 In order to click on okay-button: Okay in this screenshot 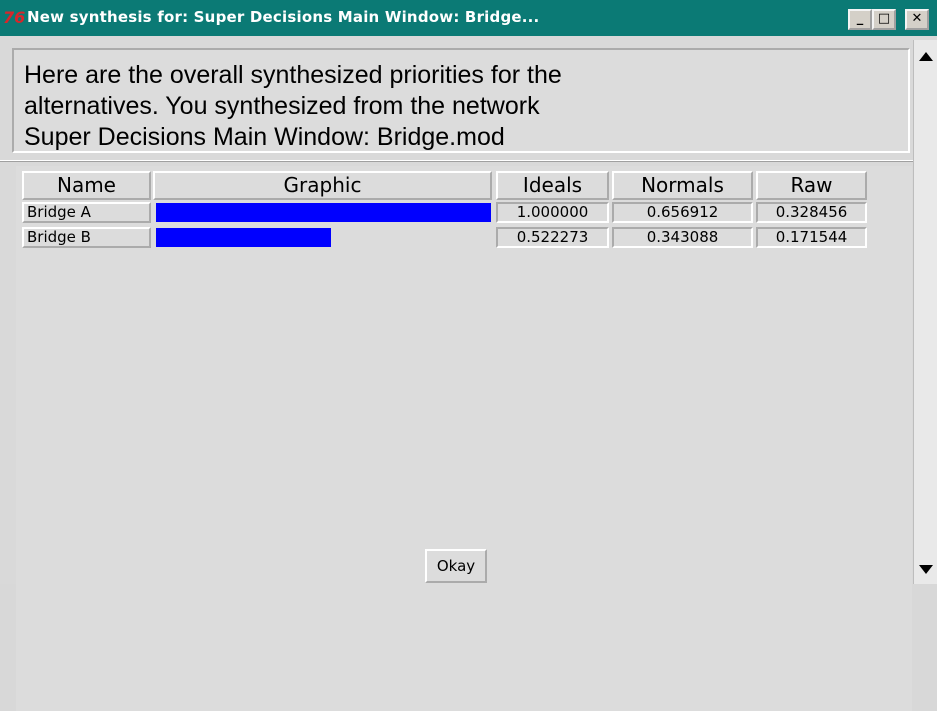, I will do `click(456, 566)`.